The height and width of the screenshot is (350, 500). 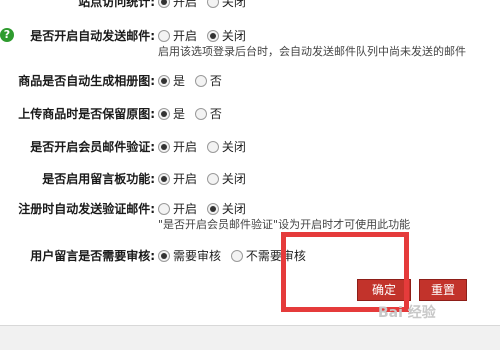 What do you see at coordinates (177, 209) in the screenshot?
I see `register-verify-option-on: 开启` at bounding box center [177, 209].